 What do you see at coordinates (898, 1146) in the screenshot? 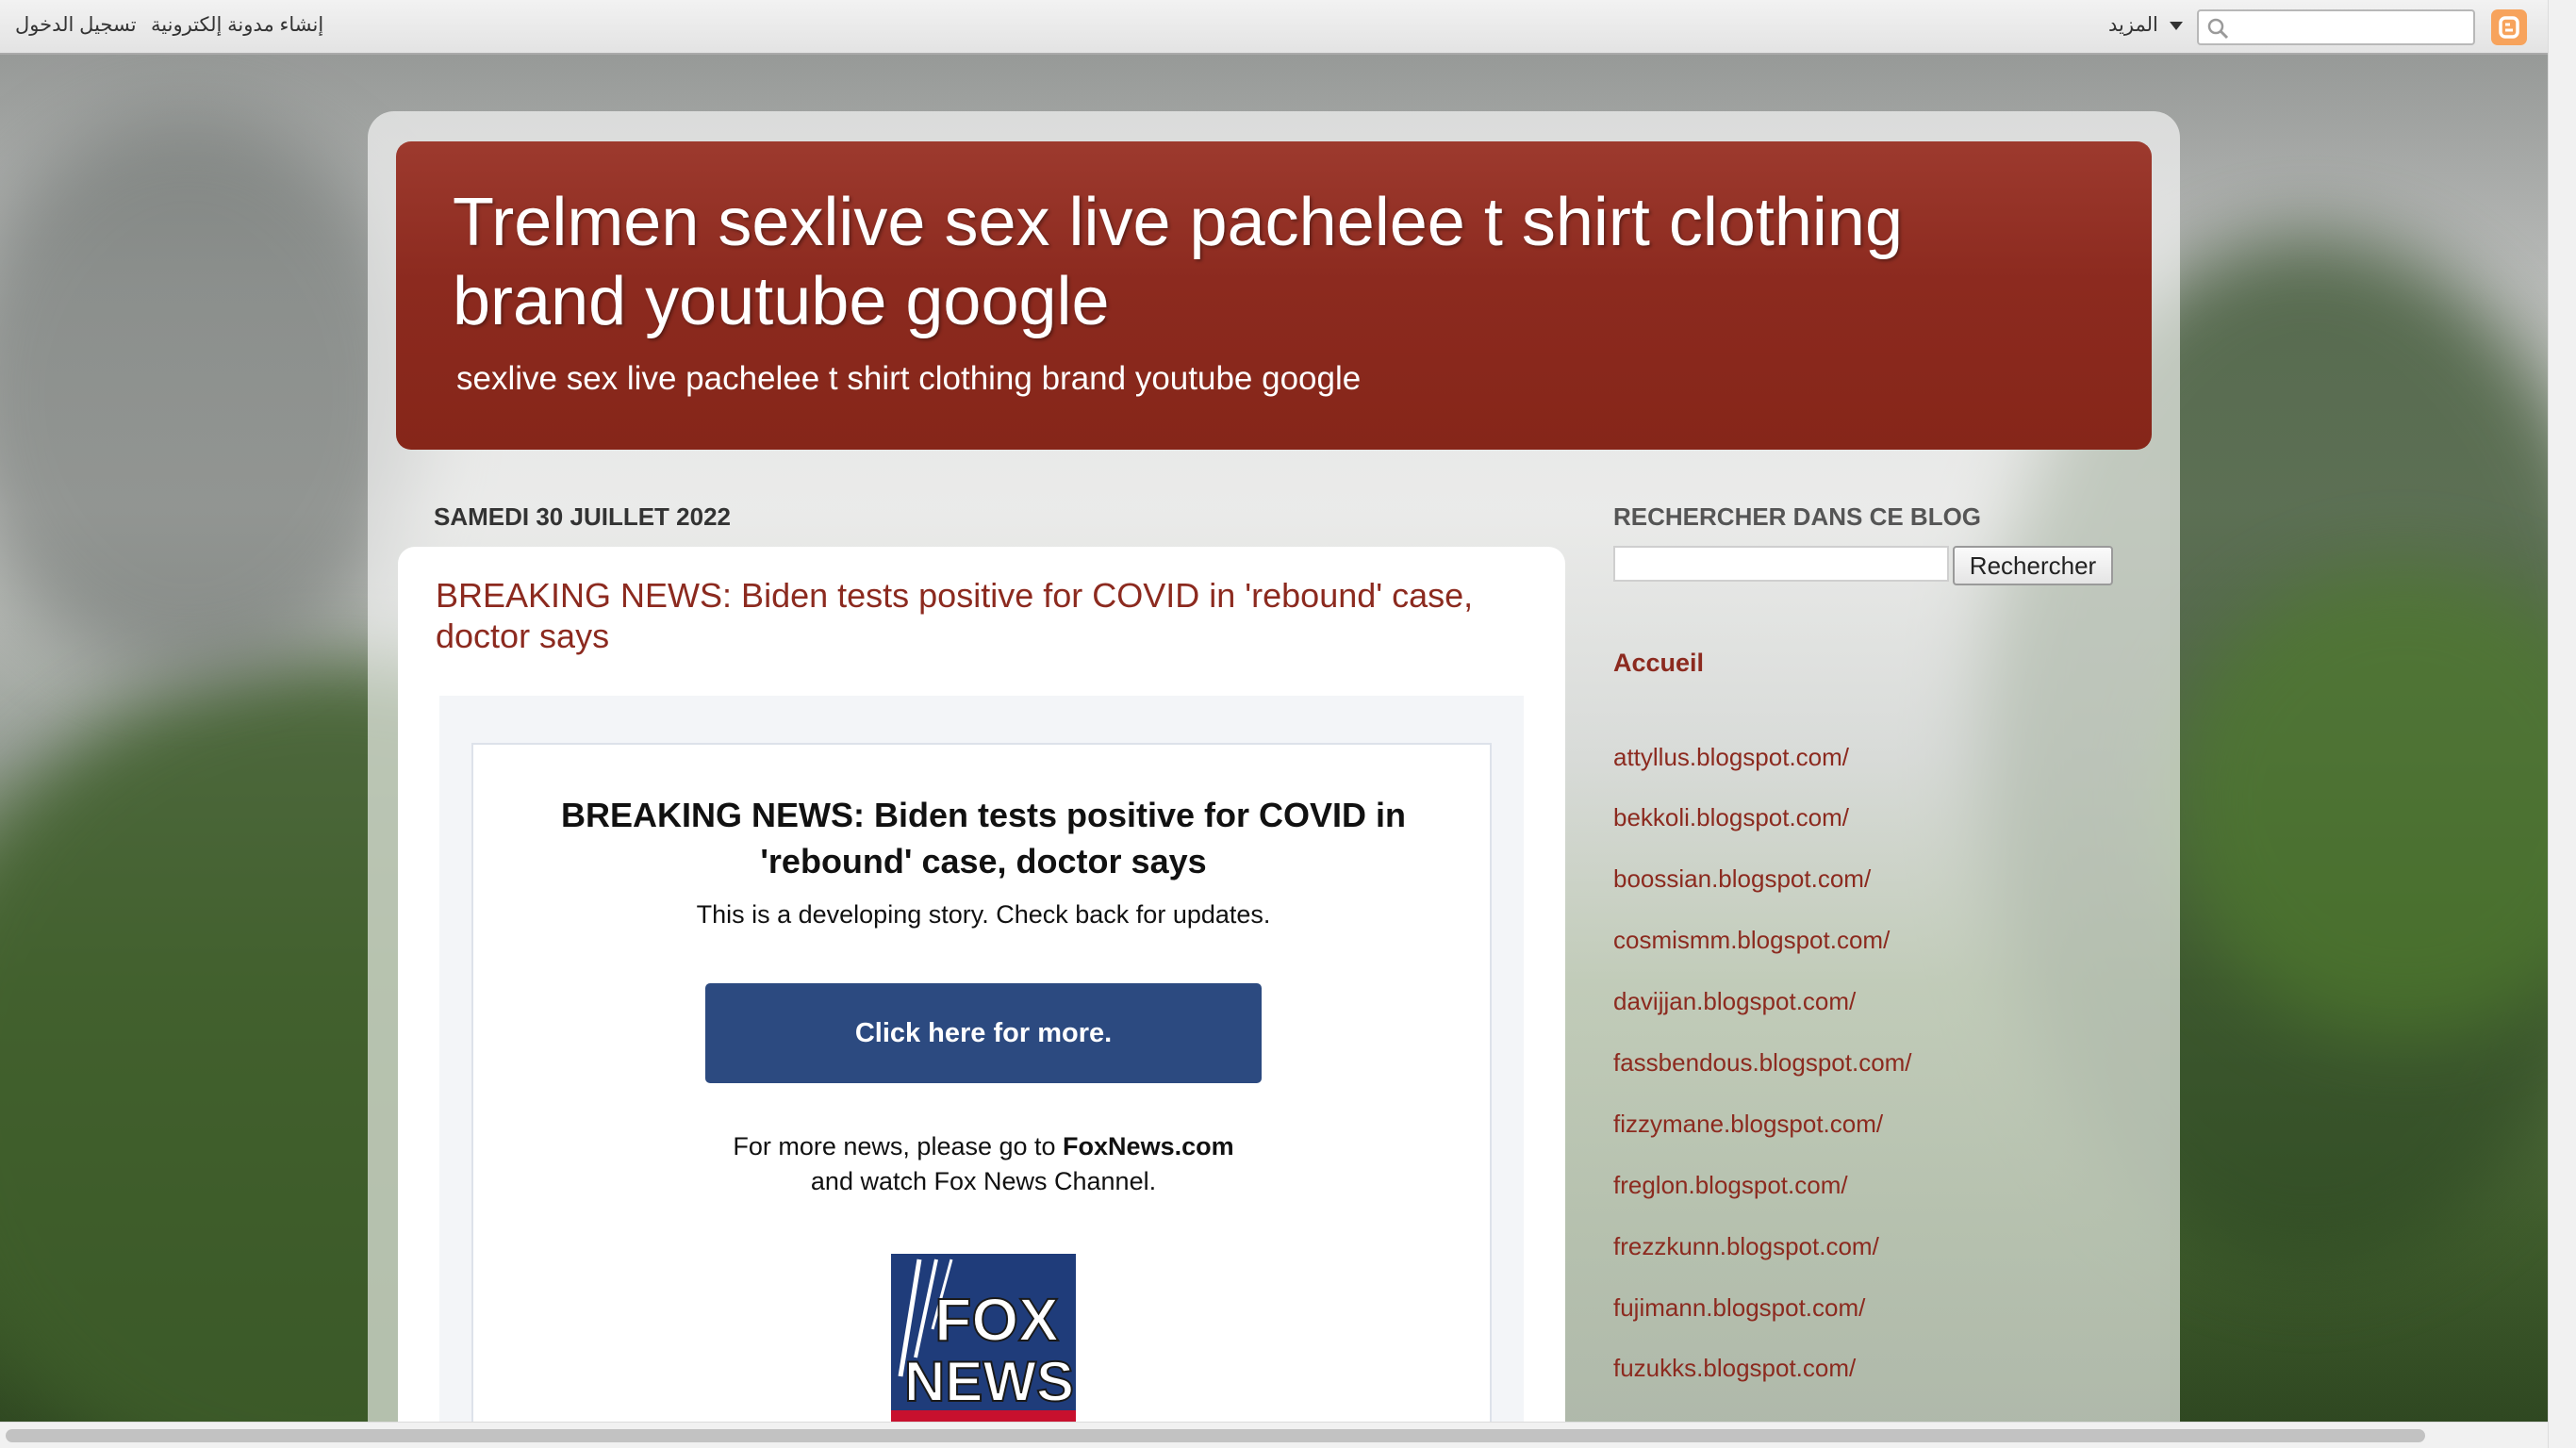
I see `more-news-prefix: For more news, please go to` at bounding box center [898, 1146].